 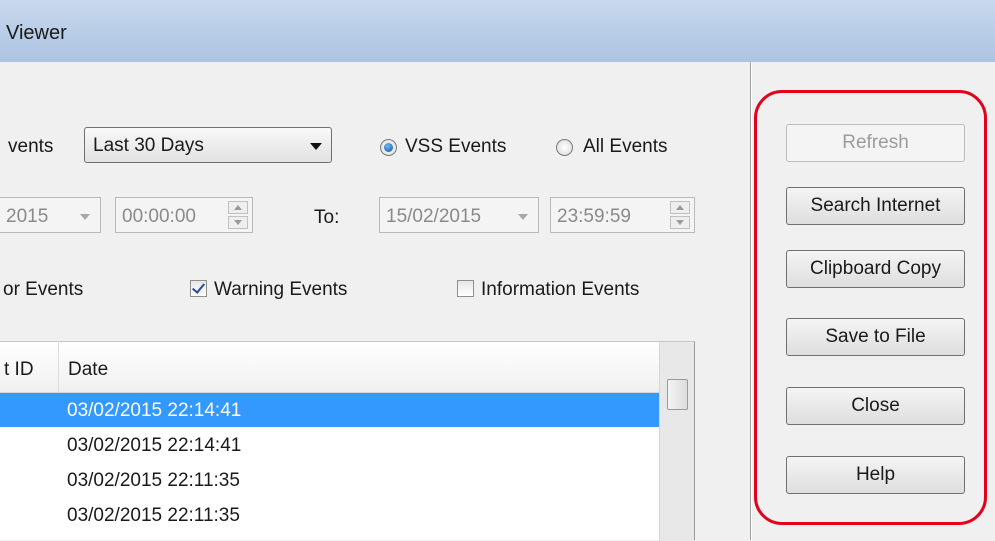 I want to click on date-range-value: Last 30 Days, so click(x=148, y=145).